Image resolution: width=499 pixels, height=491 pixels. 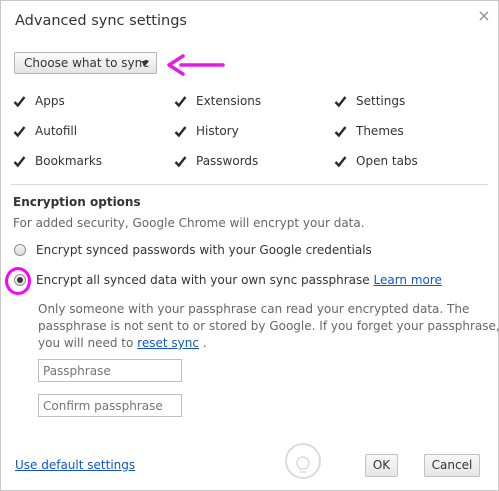 I want to click on encryption-heading: Encryption options, so click(x=77, y=202).